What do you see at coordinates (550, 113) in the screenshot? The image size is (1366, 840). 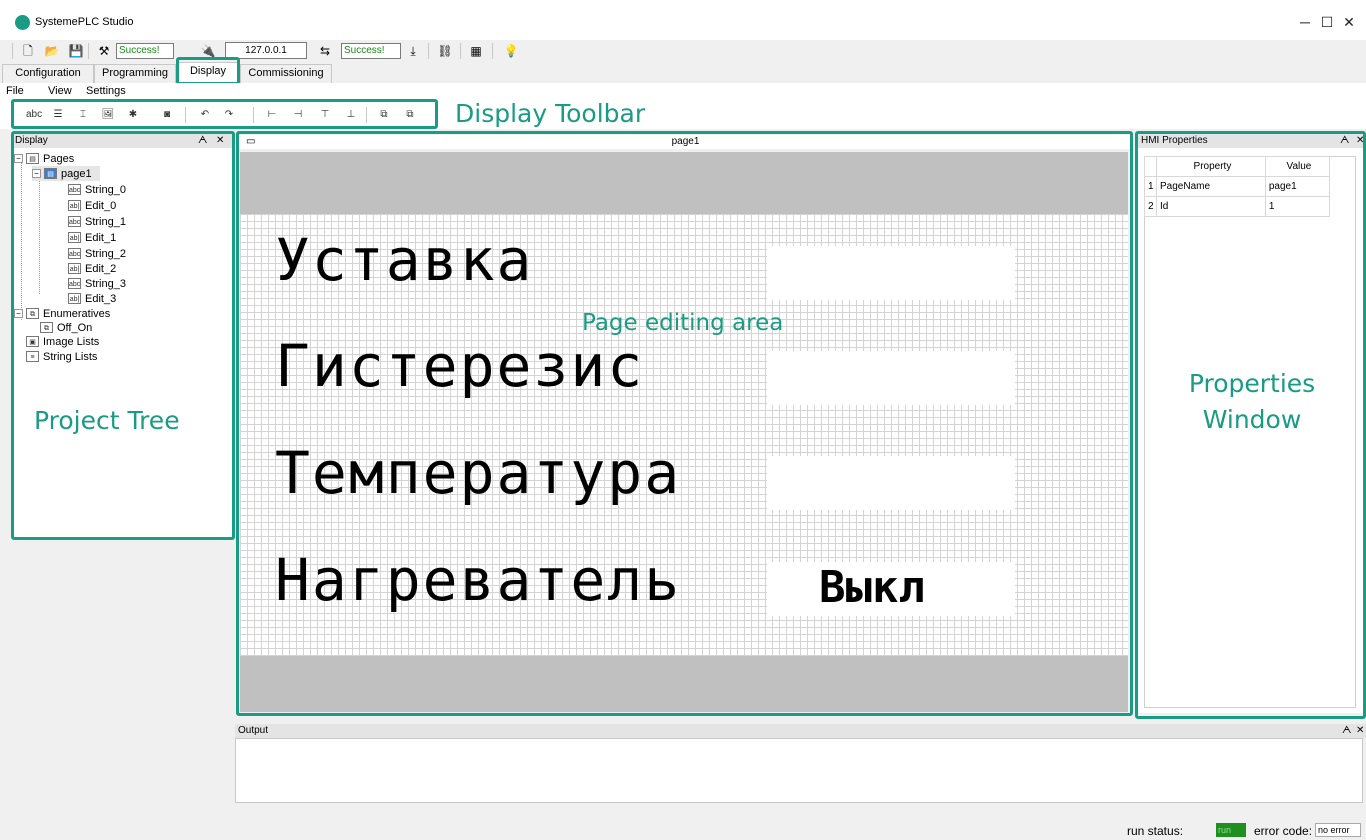 I see `display-toolbar-annotation: Display Toolbar` at bounding box center [550, 113].